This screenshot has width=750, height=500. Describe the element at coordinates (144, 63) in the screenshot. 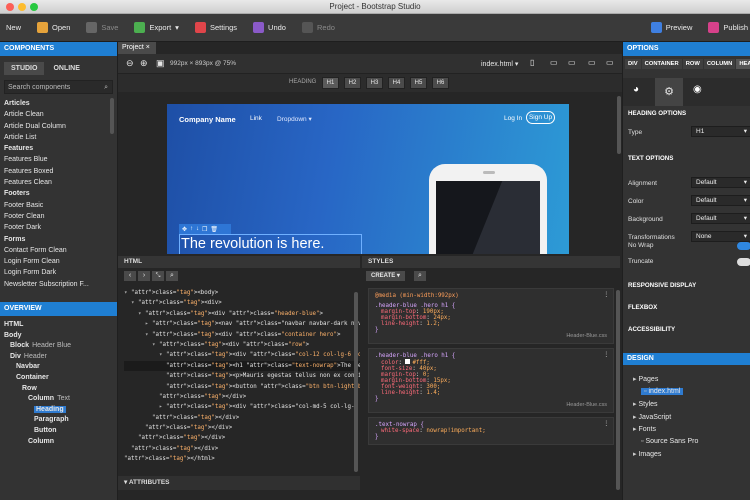

I see `zoom-in-icon: ⊕` at that location.